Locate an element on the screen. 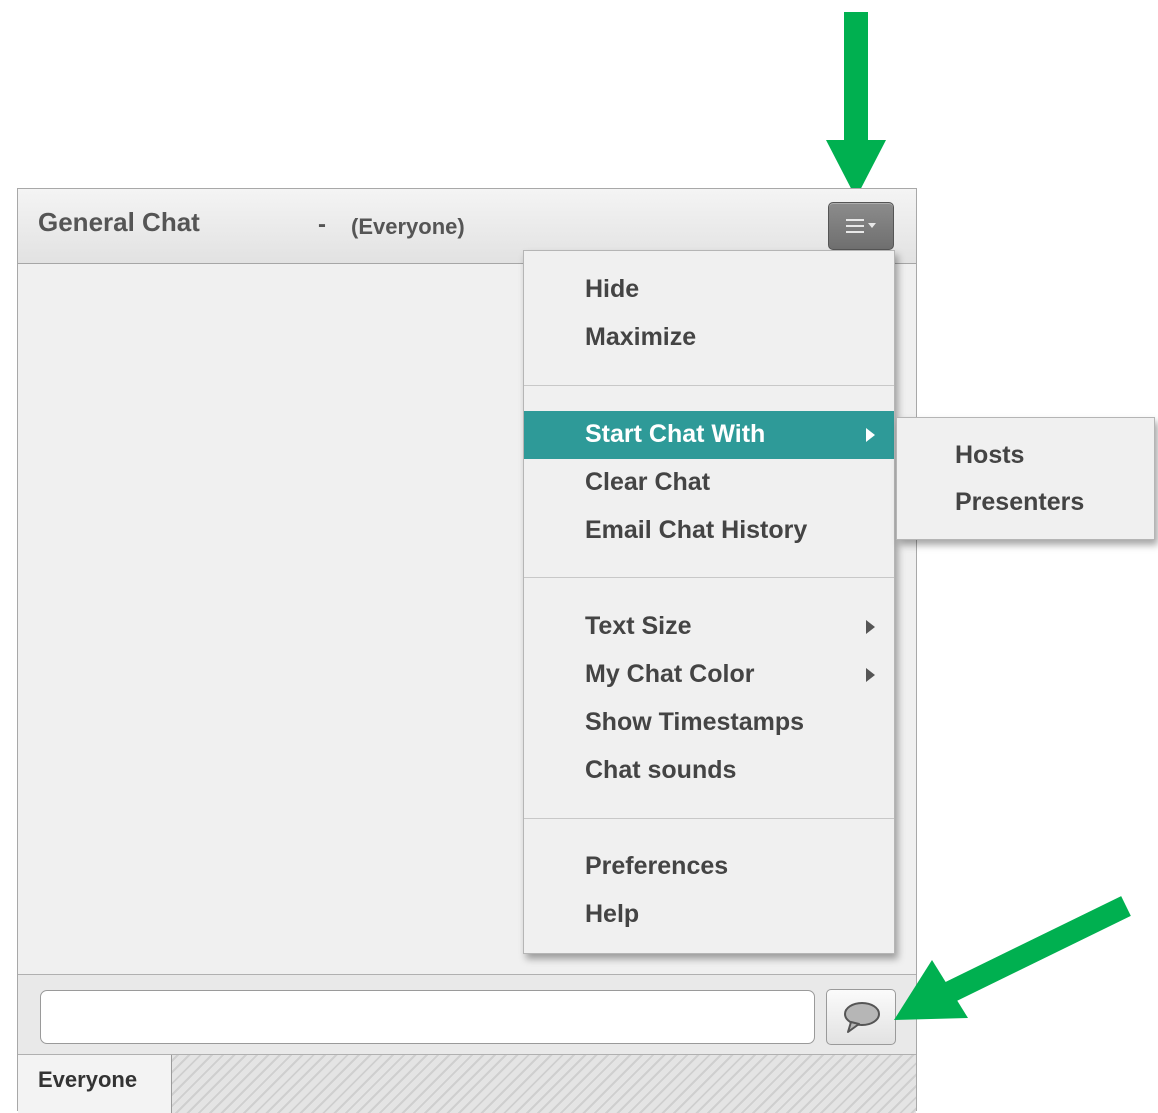  menu-item-label: Hide is located at coordinates (612, 289).